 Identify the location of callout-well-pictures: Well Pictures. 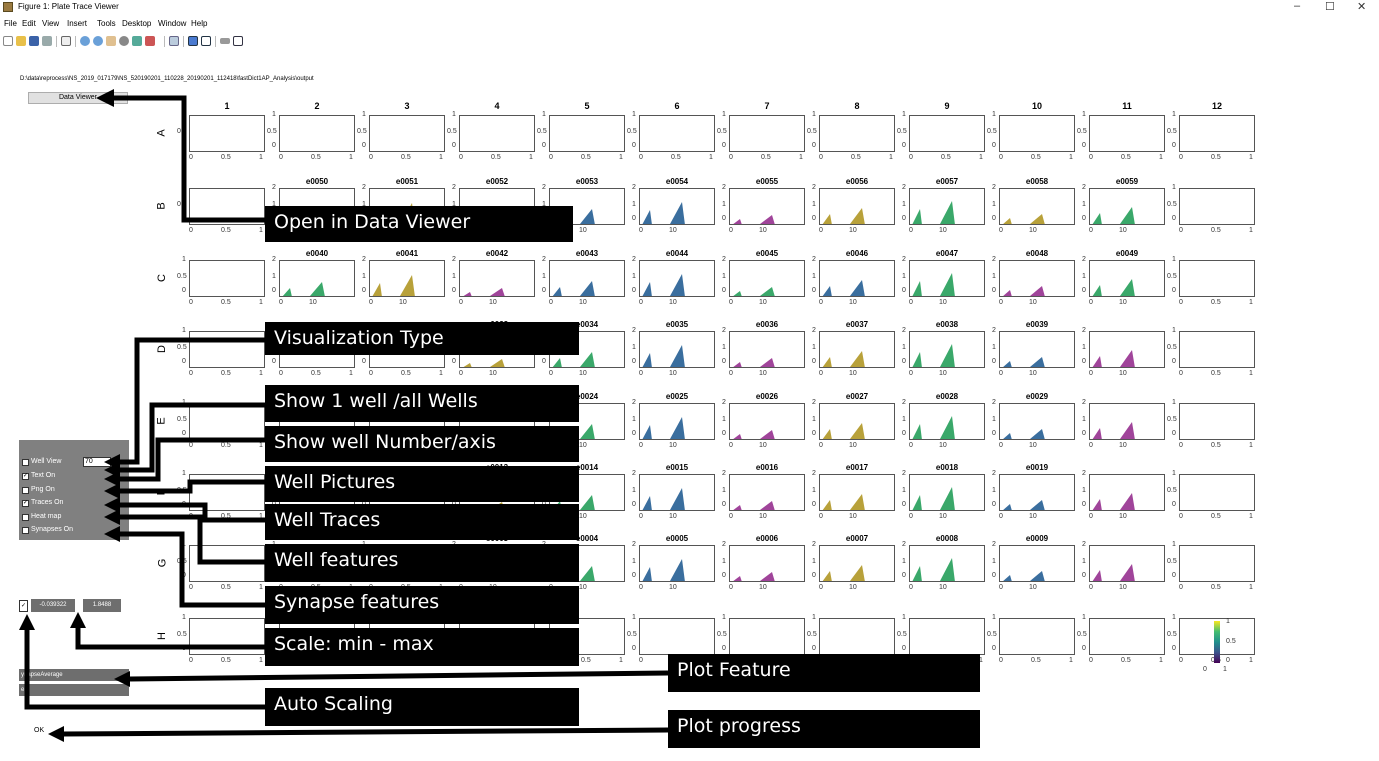
(422, 484).